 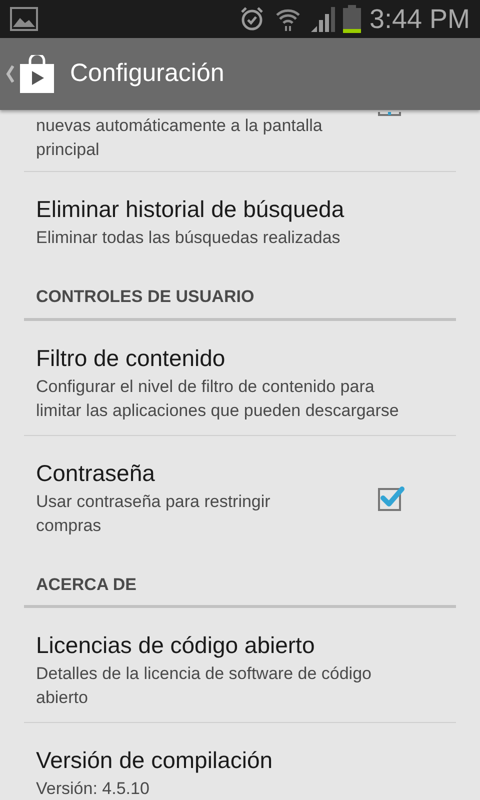 What do you see at coordinates (147, 74) in the screenshot?
I see `screen-title: Configuración` at bounding box center [147, 74].